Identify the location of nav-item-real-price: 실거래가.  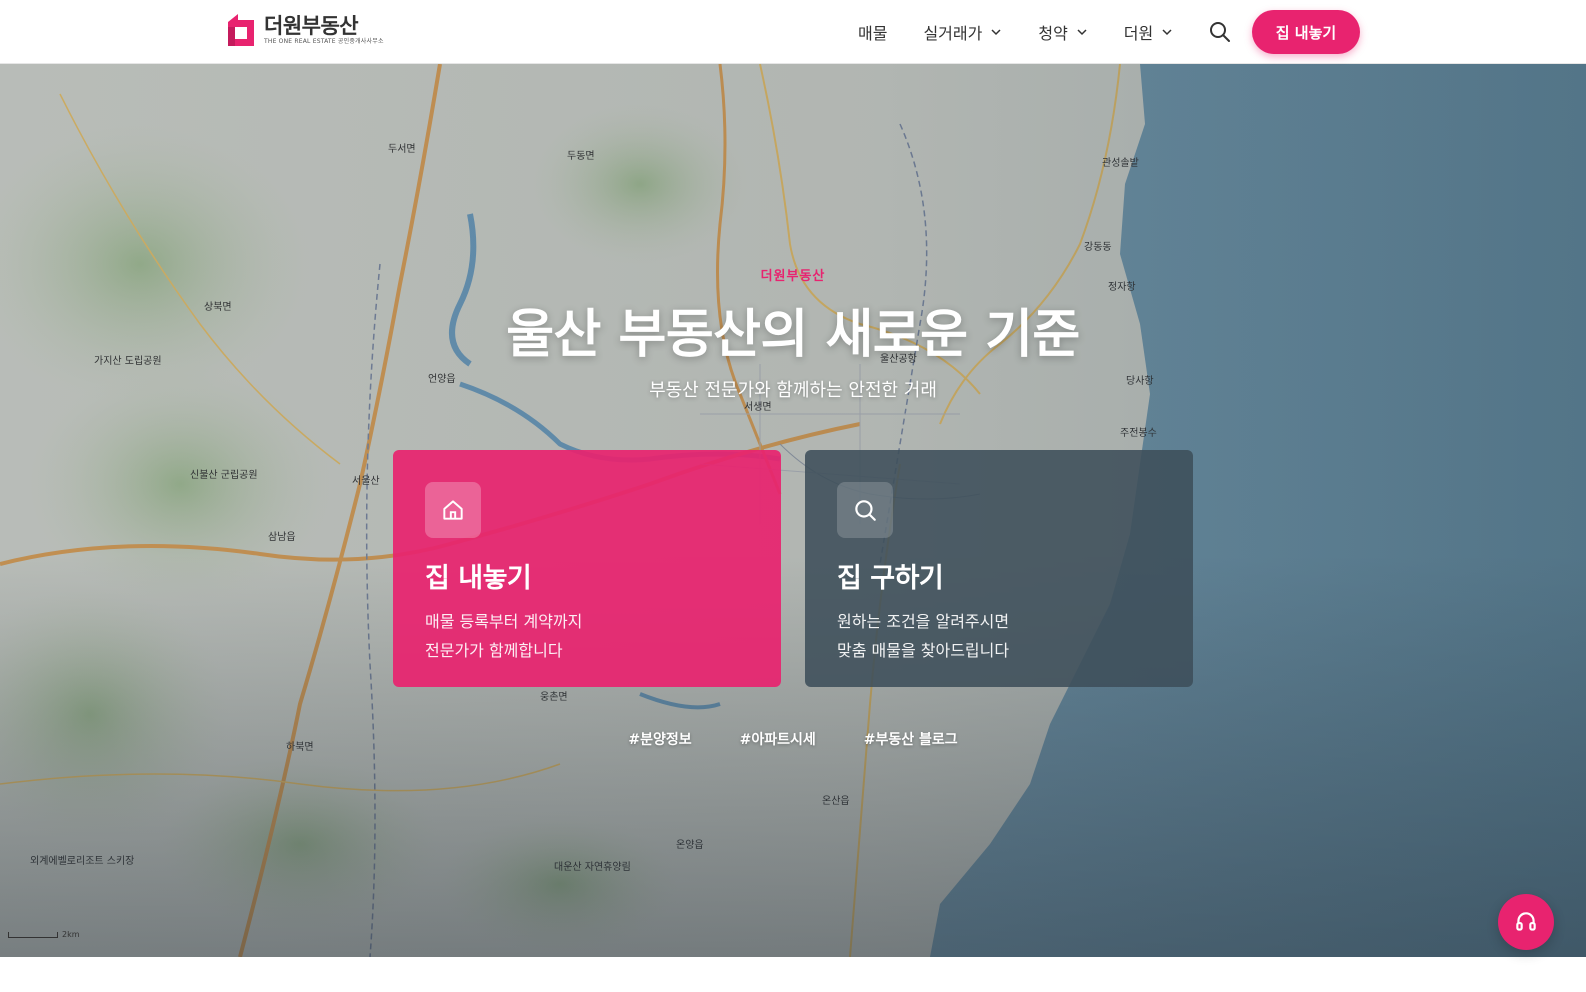
(962, 32).